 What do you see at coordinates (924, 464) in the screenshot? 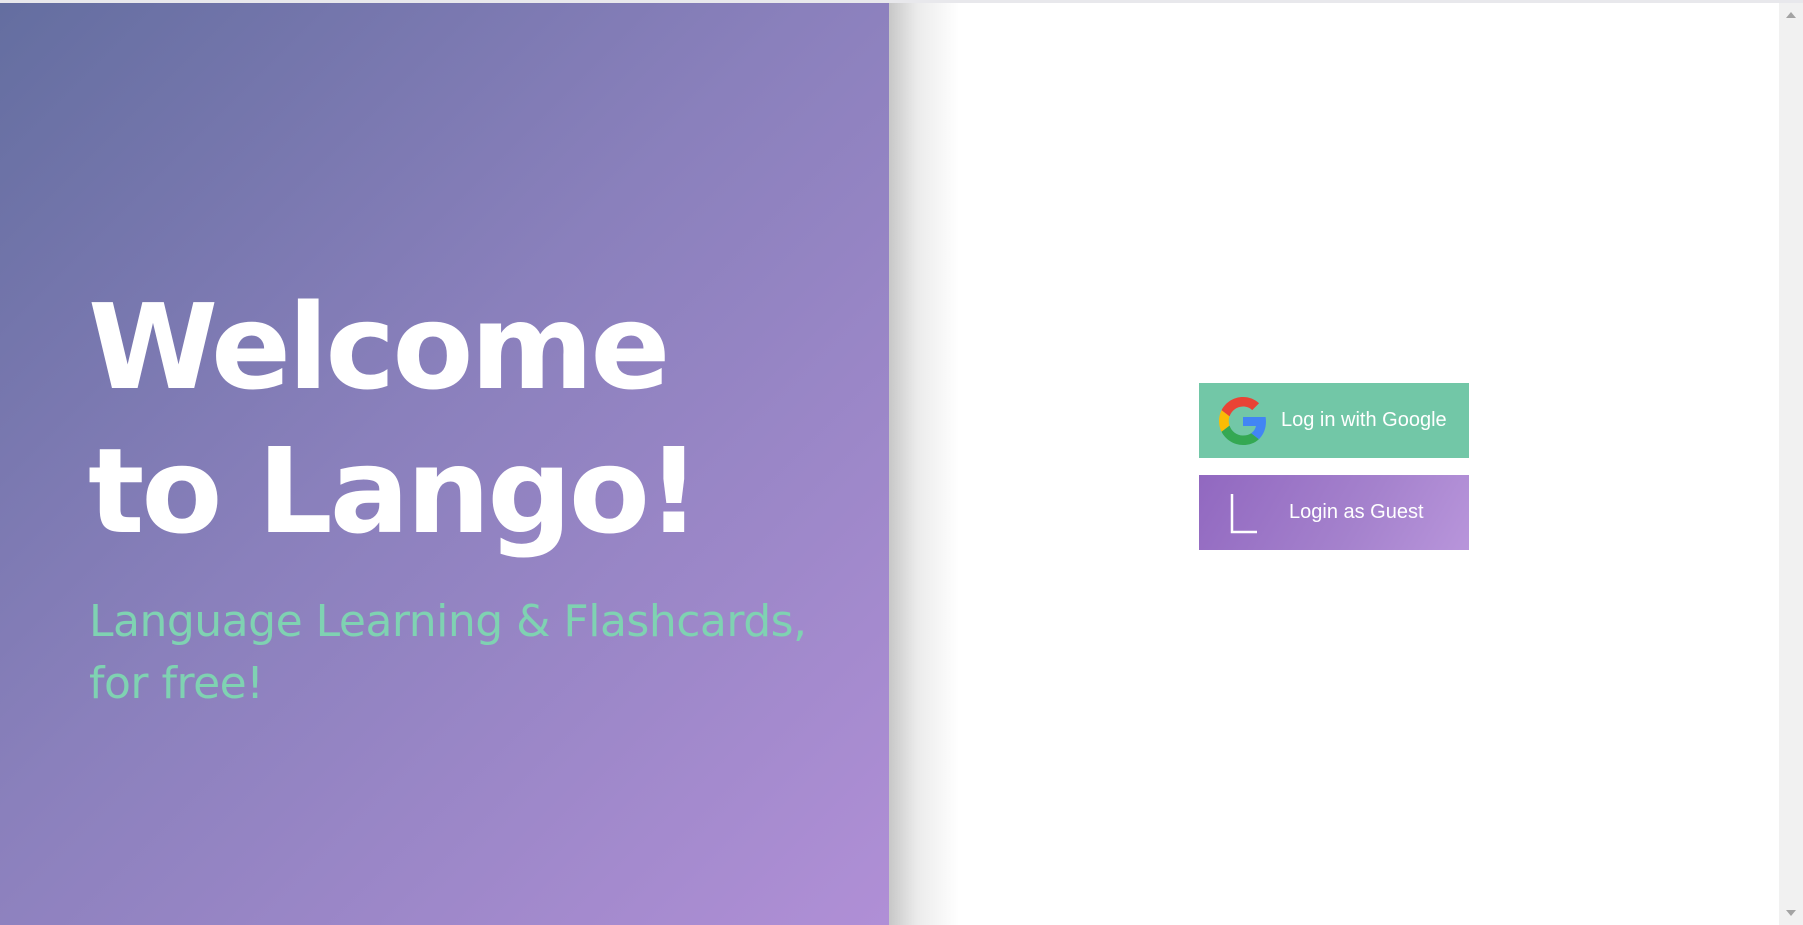
I see `hero-panel-shadow` at bounding box center [924, 464].